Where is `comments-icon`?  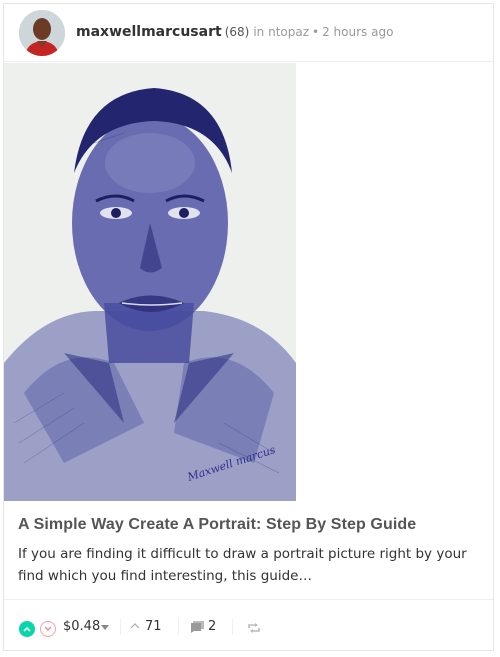 comments-icon is located at coordinates (197, 627).